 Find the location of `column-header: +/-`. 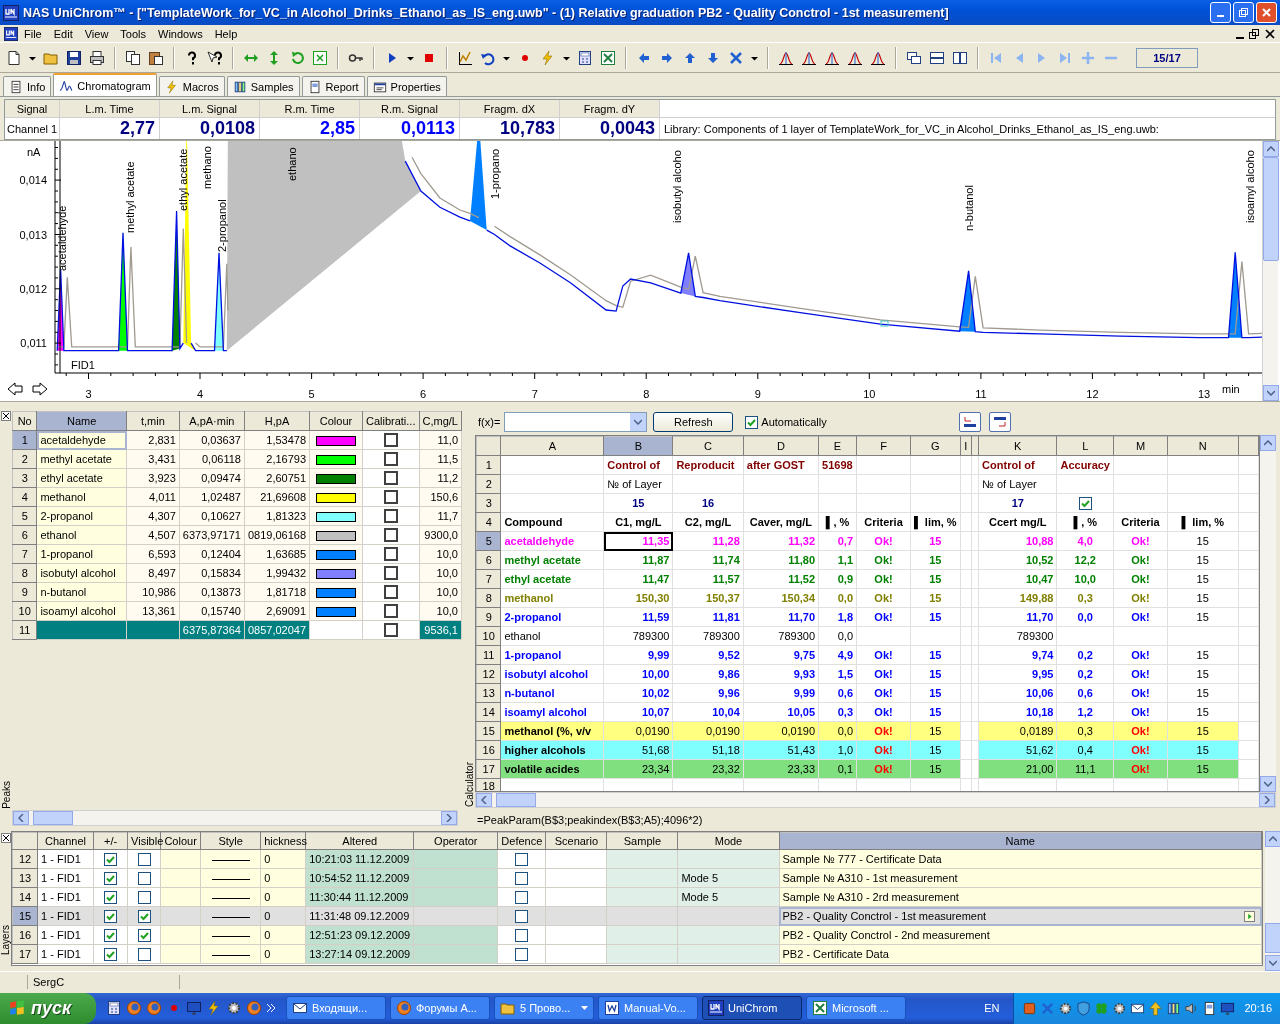

column-header: +/- is located at coordinates (110, 841).